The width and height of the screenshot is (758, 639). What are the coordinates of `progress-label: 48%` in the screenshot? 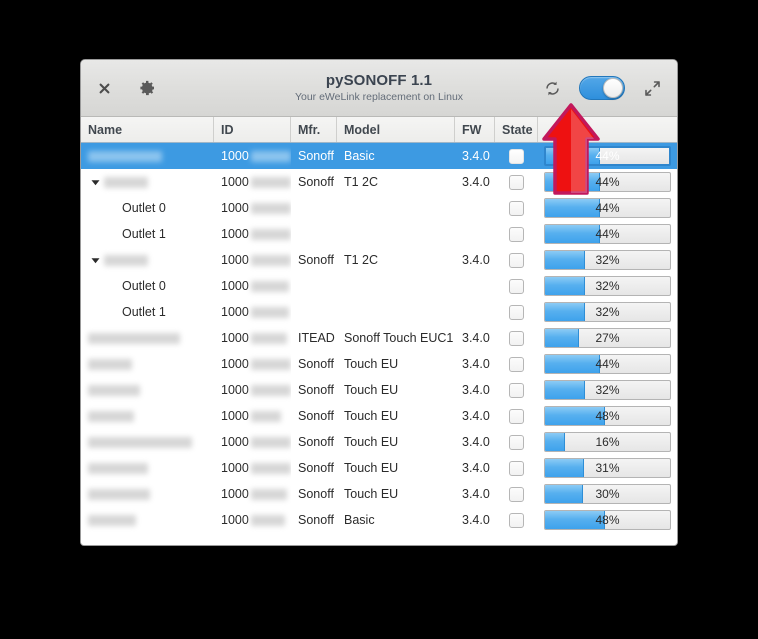 It's located at (607, 416).